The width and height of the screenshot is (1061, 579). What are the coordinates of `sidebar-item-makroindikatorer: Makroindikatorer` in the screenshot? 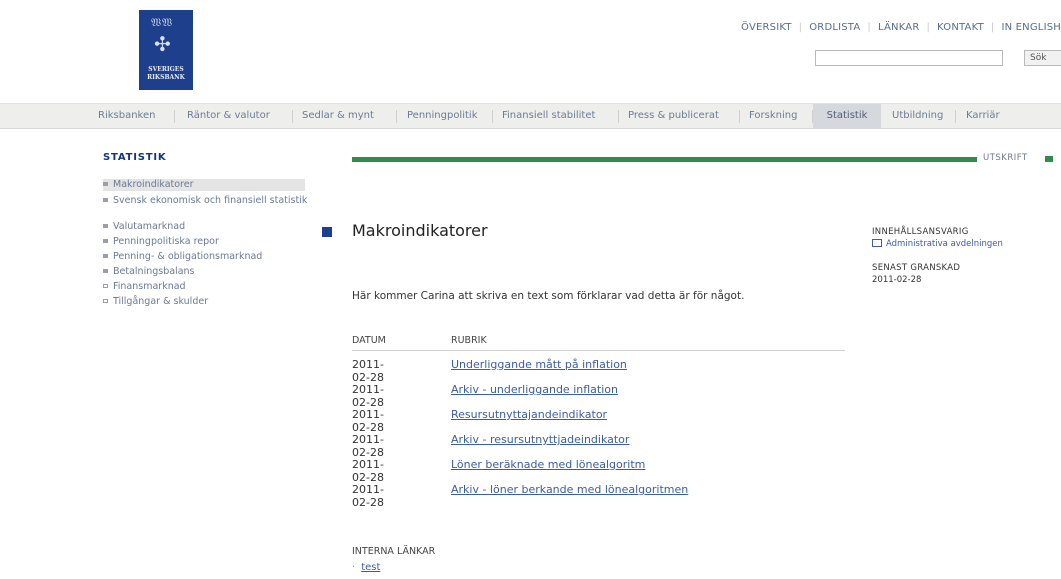 It's located at (204, 185).